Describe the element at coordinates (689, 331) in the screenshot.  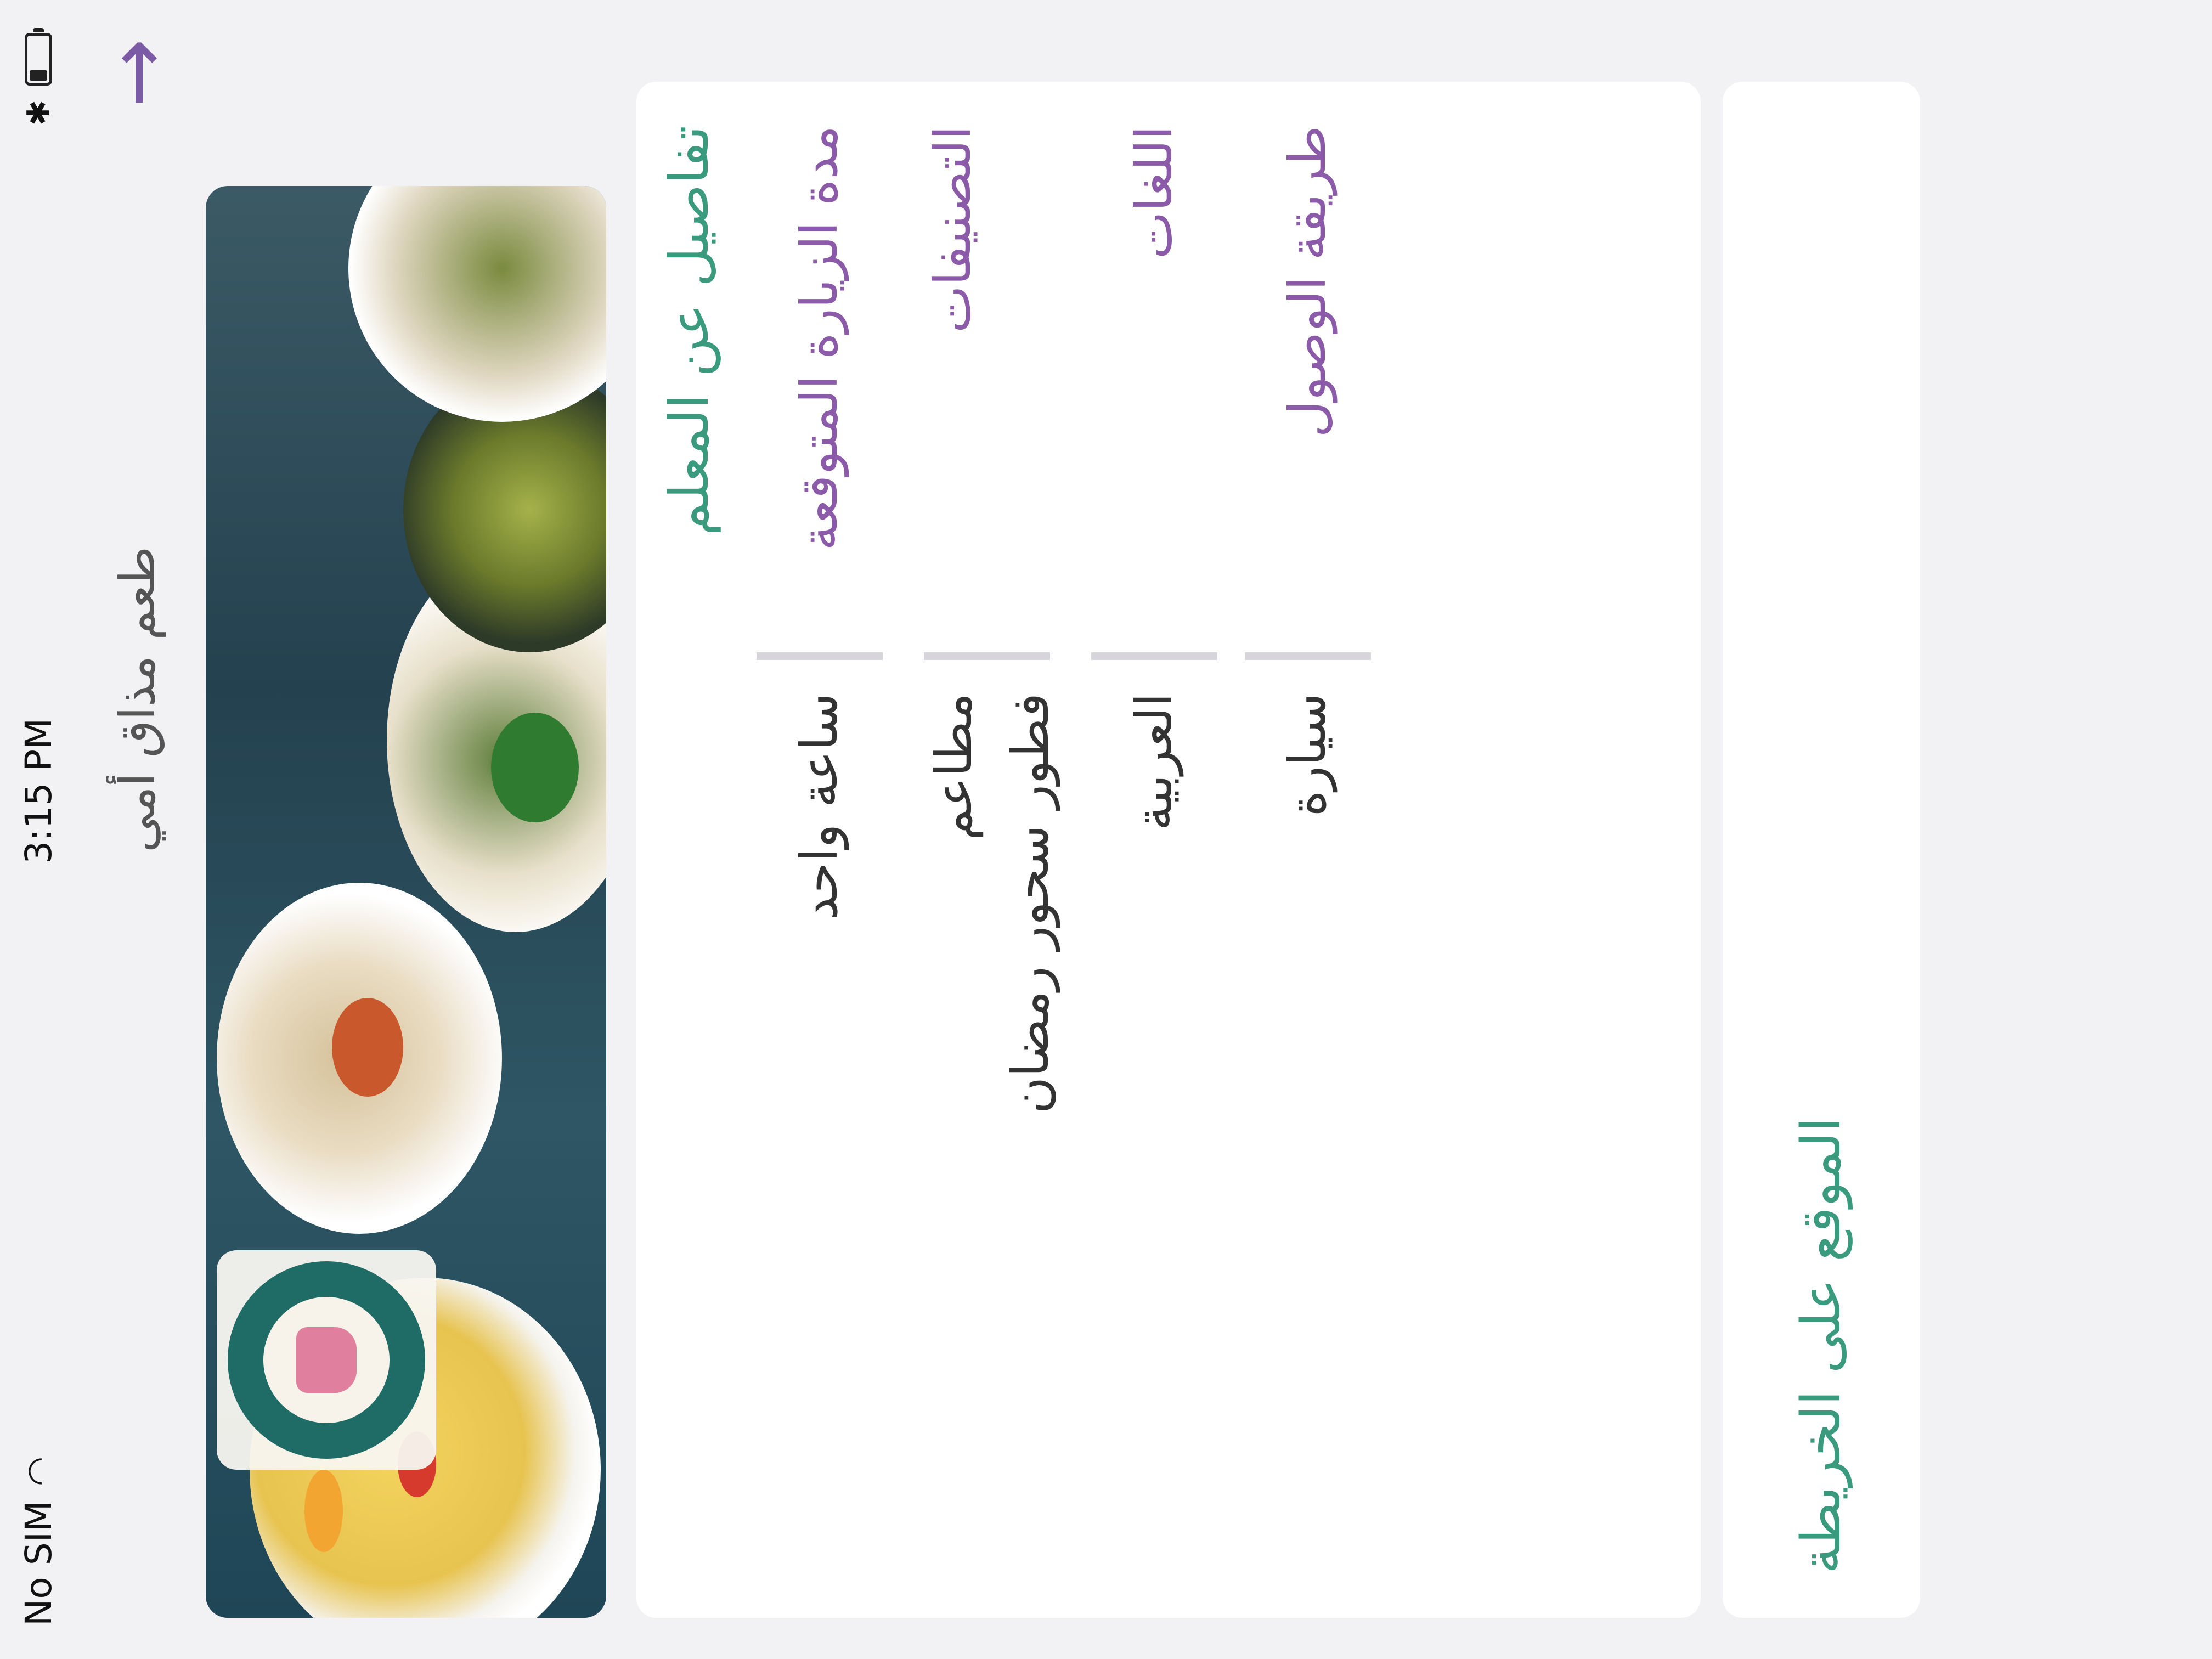
I see `details-title: تفاصيل عن المعلم` at that location.